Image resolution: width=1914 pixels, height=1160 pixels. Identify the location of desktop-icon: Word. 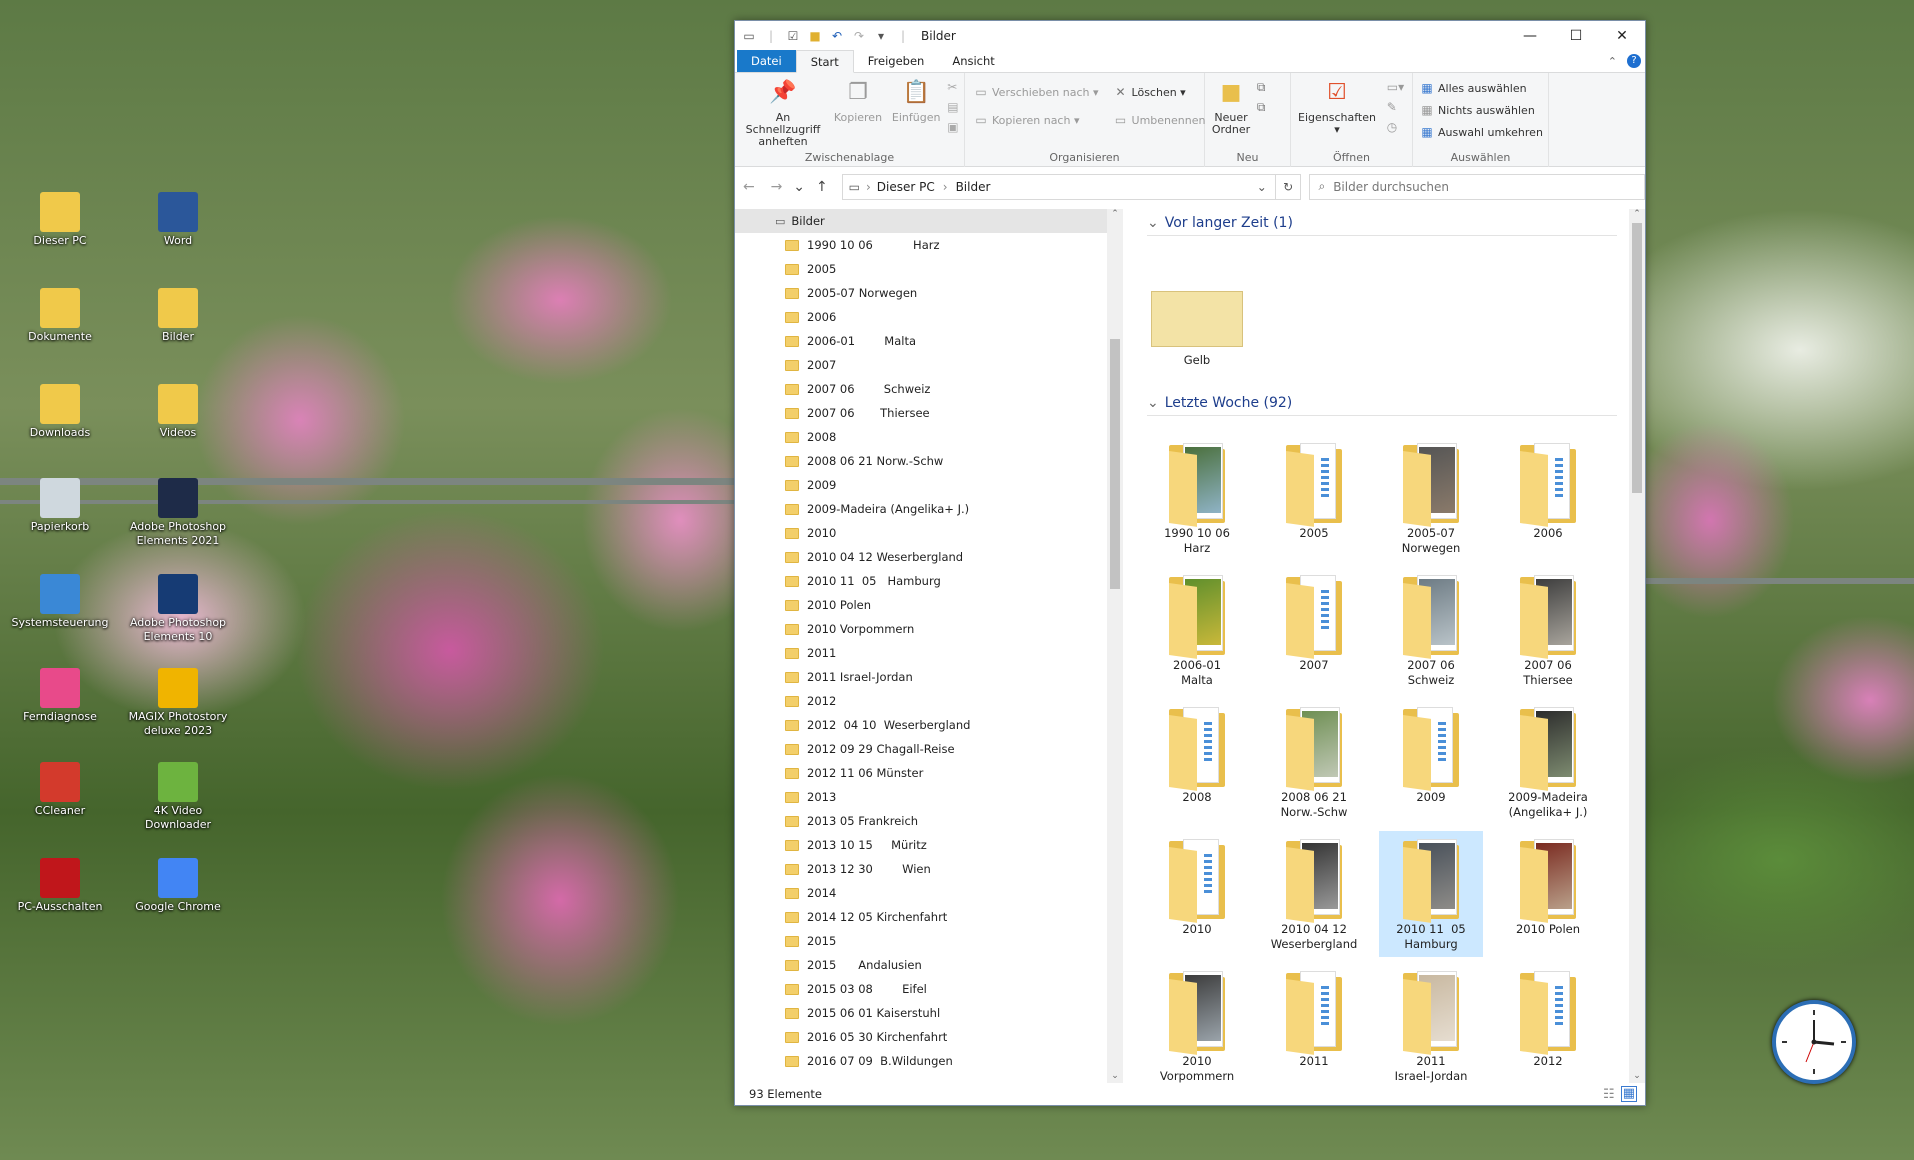
(178, 220).